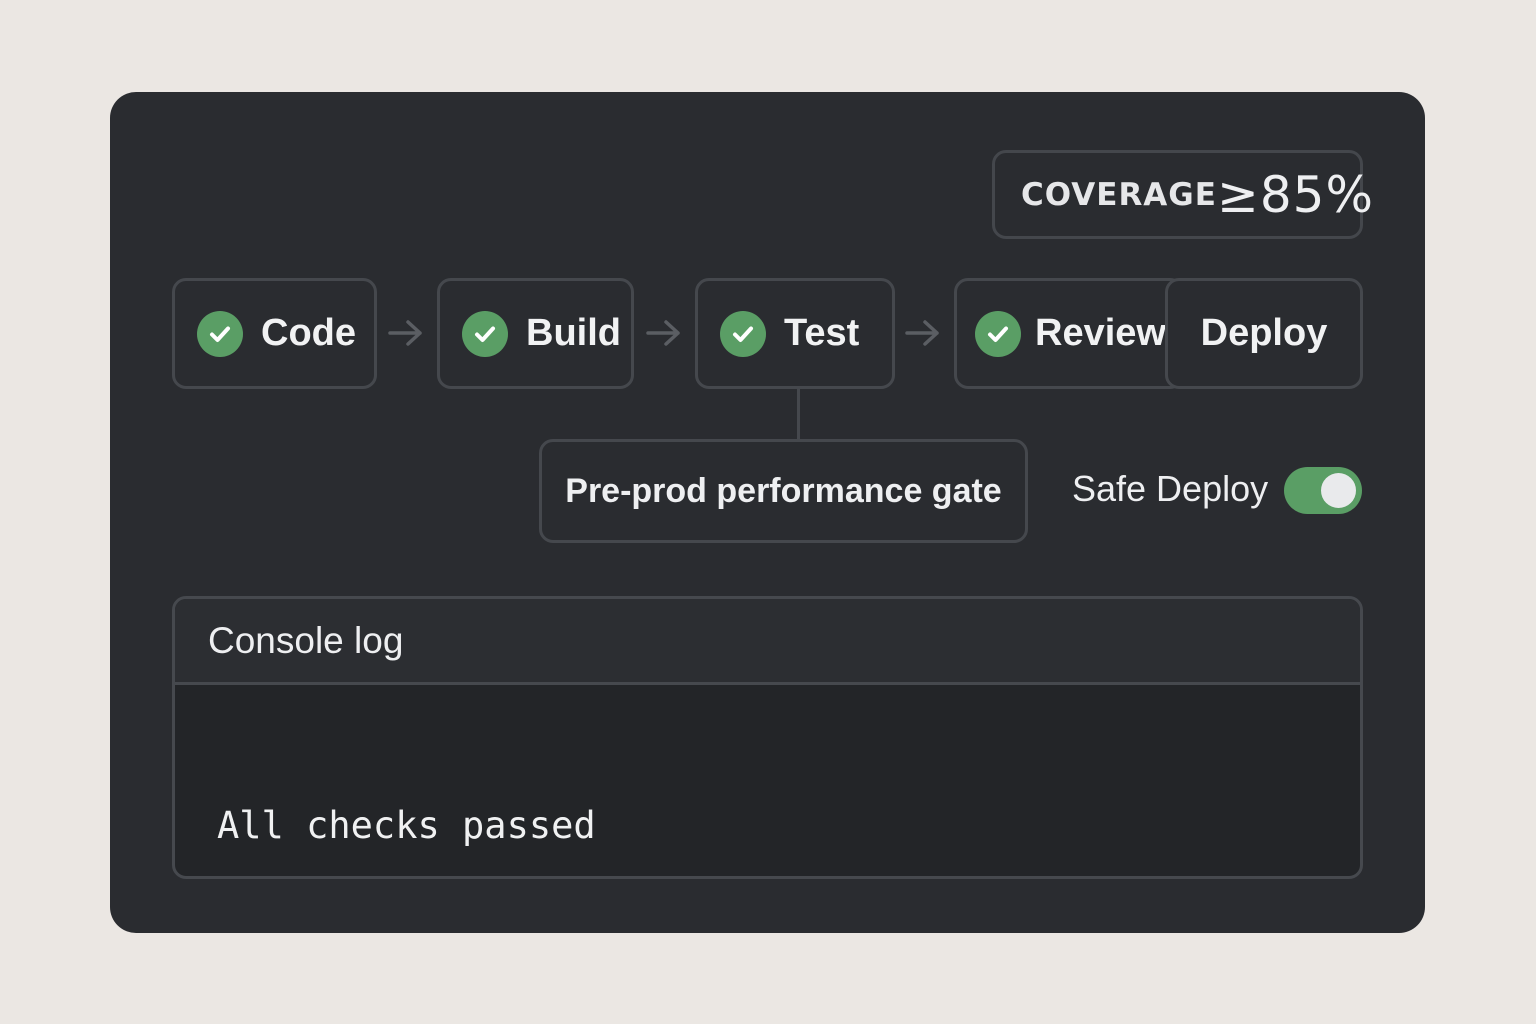 The width and height of the screenshot is (1536, 1024). I want to click on stage-label: Review, so click(1100, 333).